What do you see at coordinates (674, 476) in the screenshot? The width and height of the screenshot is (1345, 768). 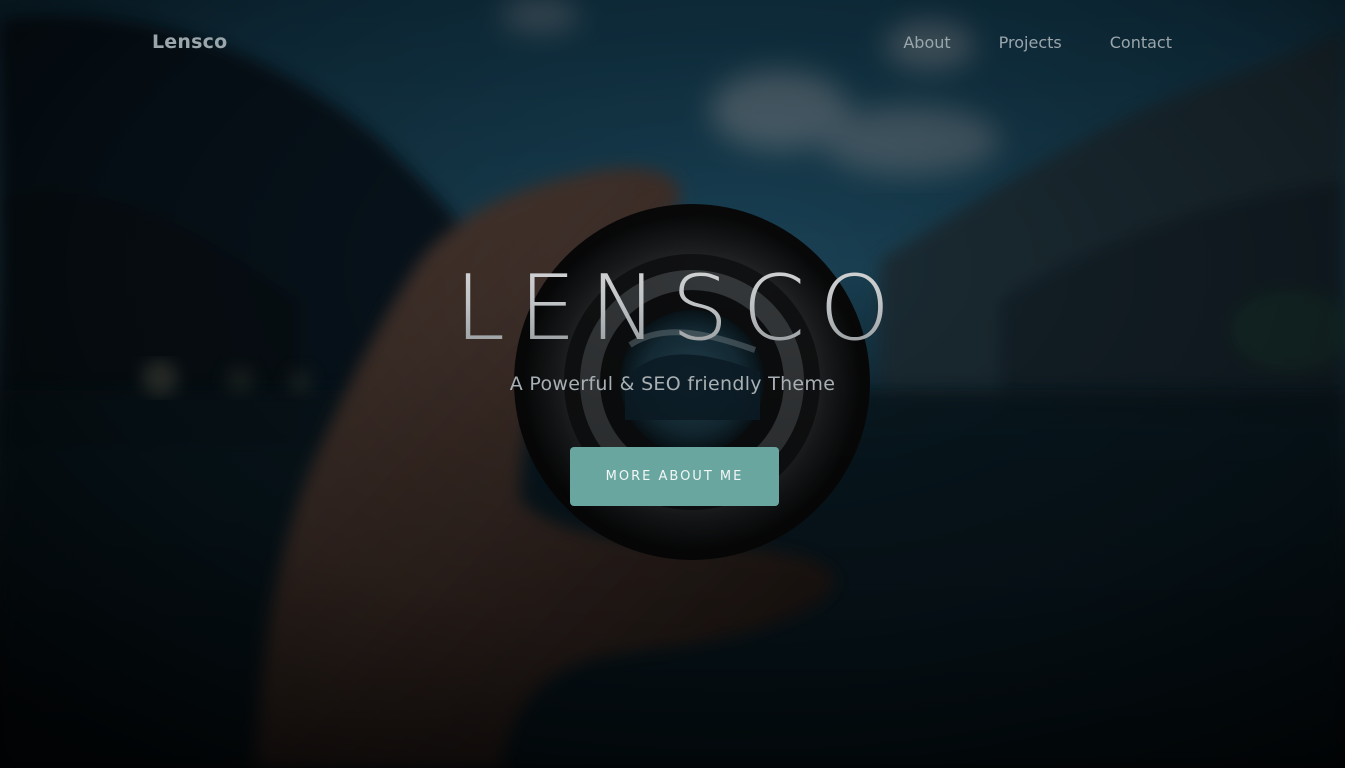 I see `more-about-me-button: MORE ABOUT ME` at bounding box center [674, 476].